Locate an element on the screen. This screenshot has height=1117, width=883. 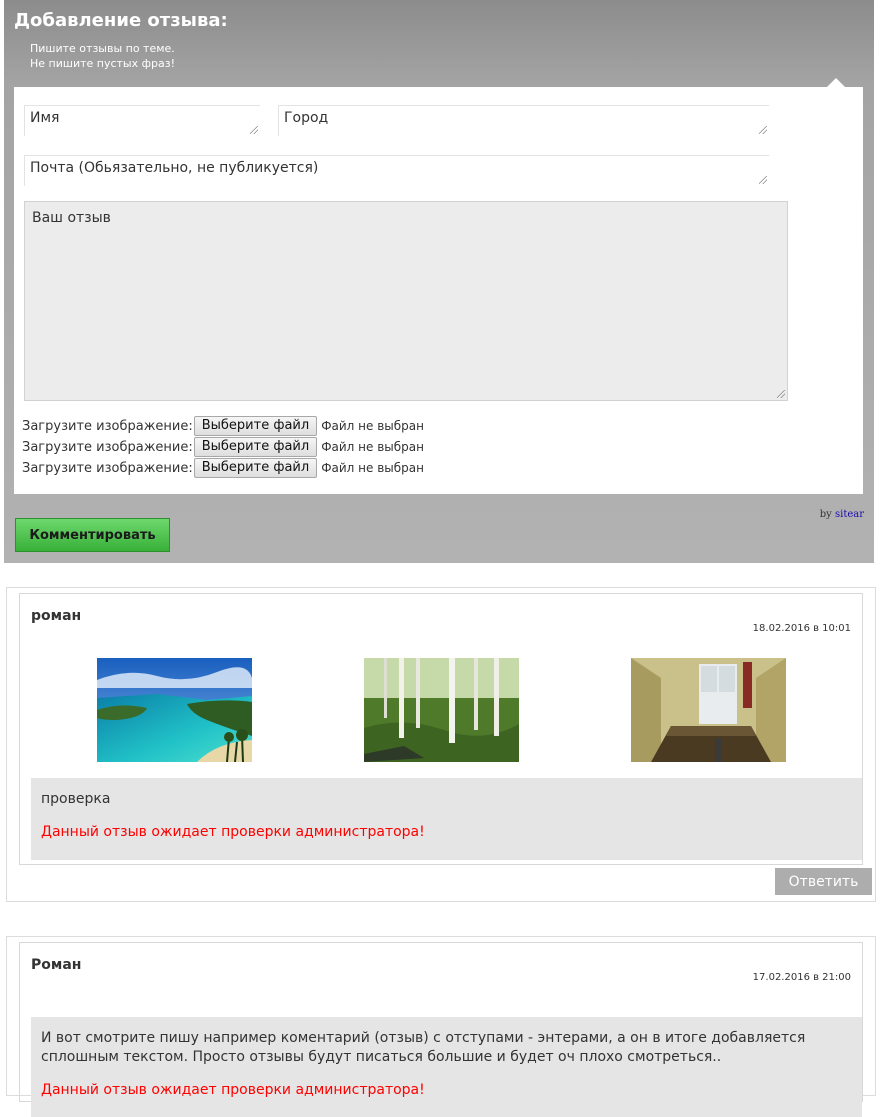
email-field-placeholder: Почта (Обьязательно, не публикуется) is located at coordinates (174, 168).